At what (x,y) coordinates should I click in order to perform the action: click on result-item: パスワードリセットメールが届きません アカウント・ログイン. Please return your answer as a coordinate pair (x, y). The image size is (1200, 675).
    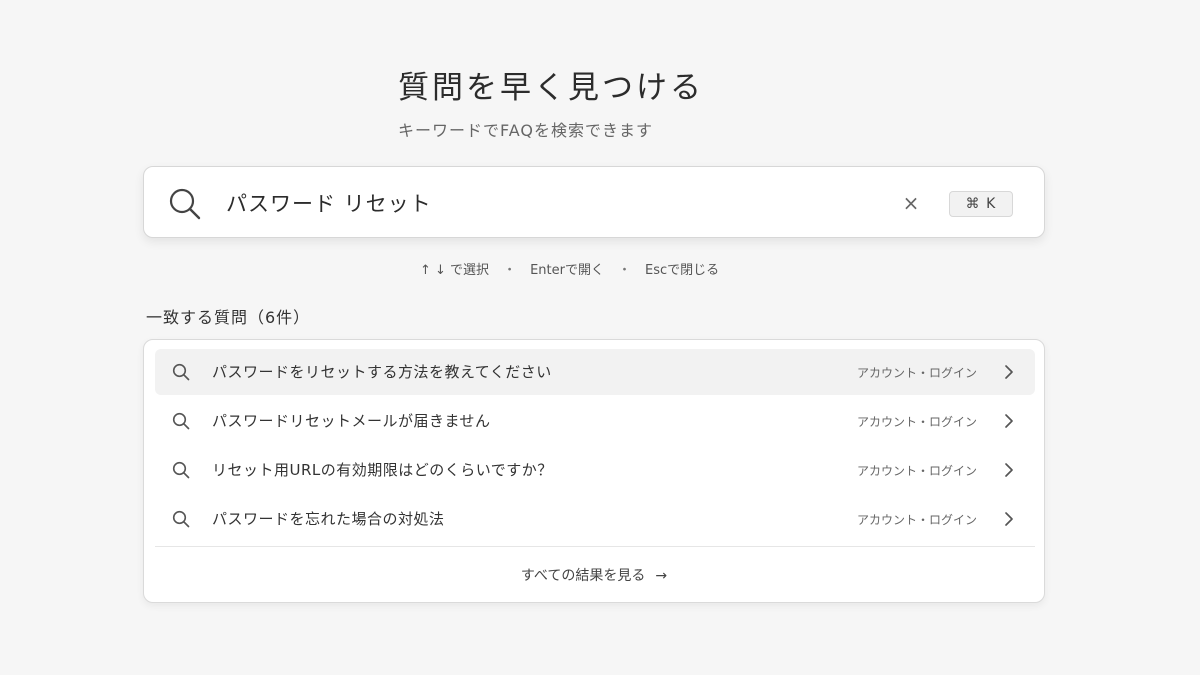
    Looking at the image, I should click on (595, 421).